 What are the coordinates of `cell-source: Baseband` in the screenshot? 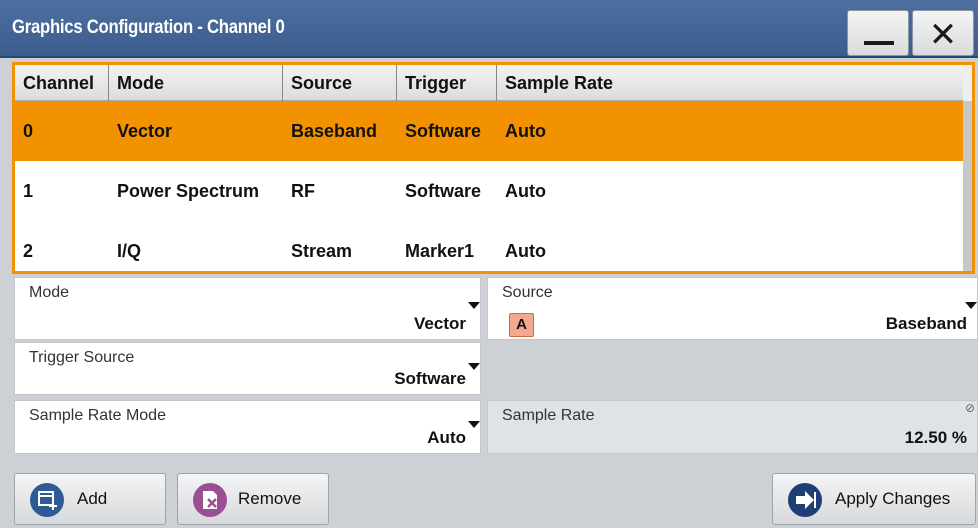 It's located at (334, 131).